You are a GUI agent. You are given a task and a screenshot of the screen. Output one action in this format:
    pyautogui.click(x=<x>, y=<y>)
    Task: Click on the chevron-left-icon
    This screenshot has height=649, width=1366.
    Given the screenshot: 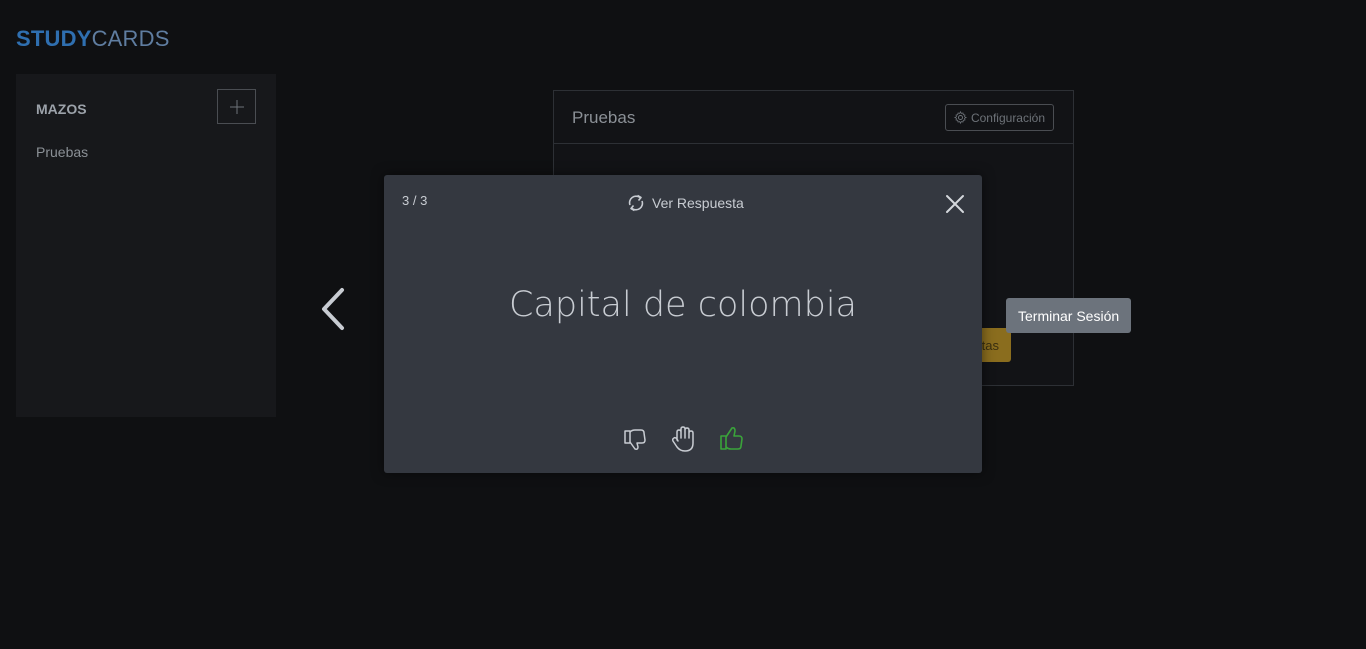 What is the action you would take?
    pyautogui.click(x=333, y=309)
    